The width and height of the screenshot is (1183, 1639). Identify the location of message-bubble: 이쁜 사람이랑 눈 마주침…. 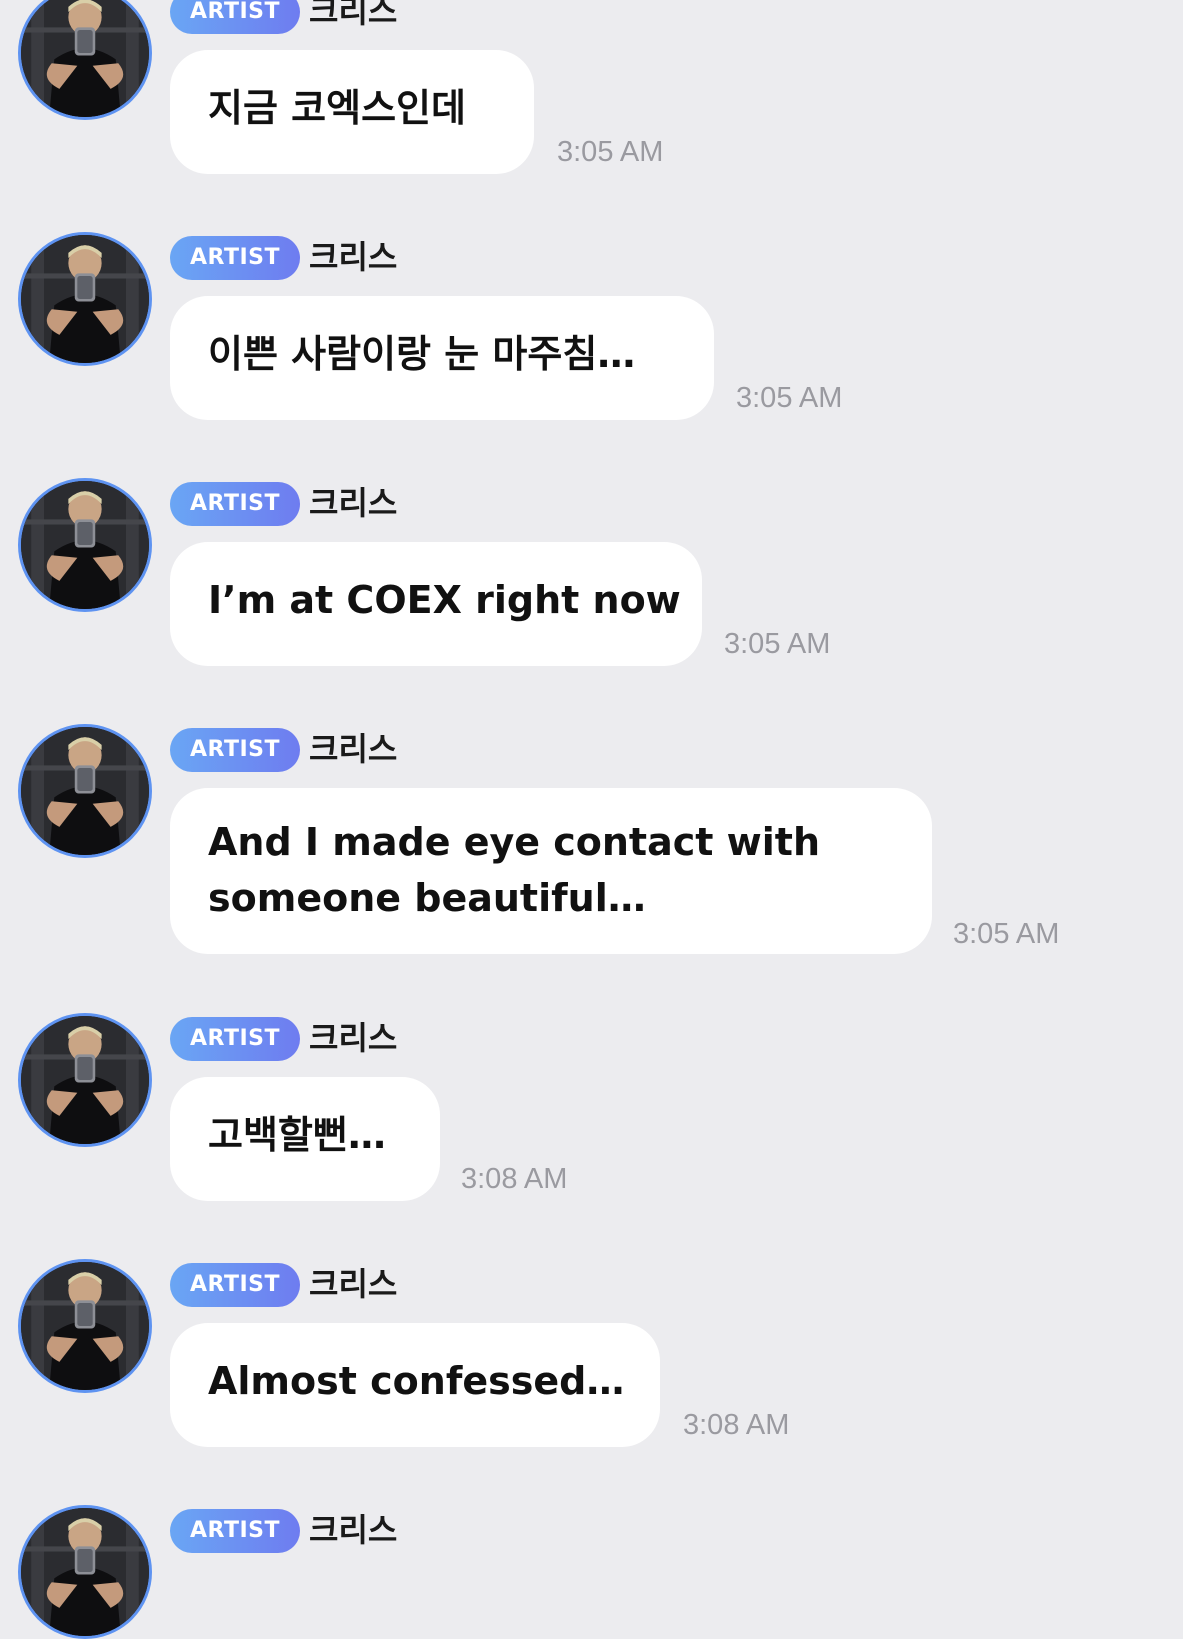
(442, 358).